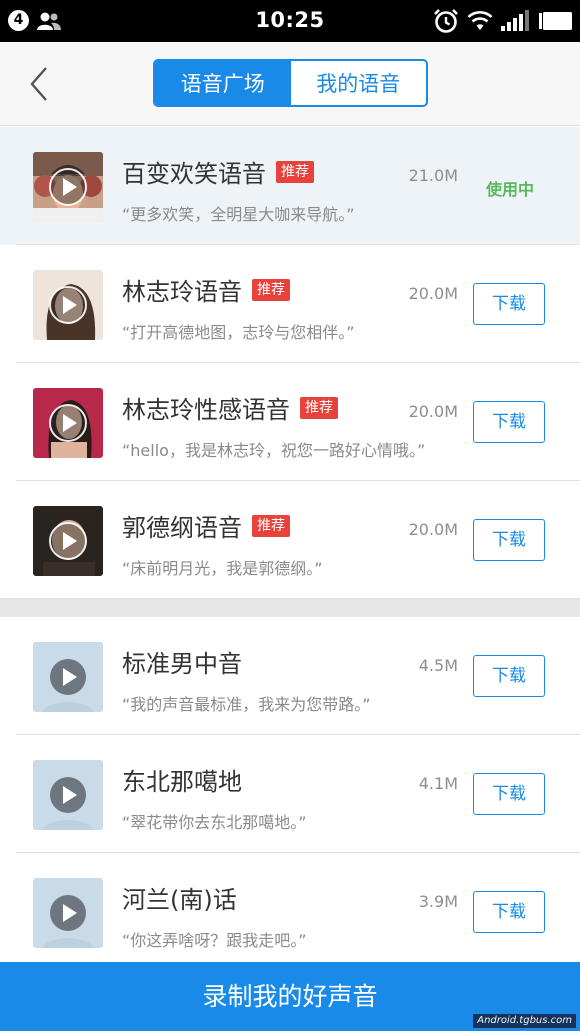 This screenshot has height=1031, width=580. Describe the element at coordinates (40, 84) in the screenshot. I see `back-arrow-icon` at that location.